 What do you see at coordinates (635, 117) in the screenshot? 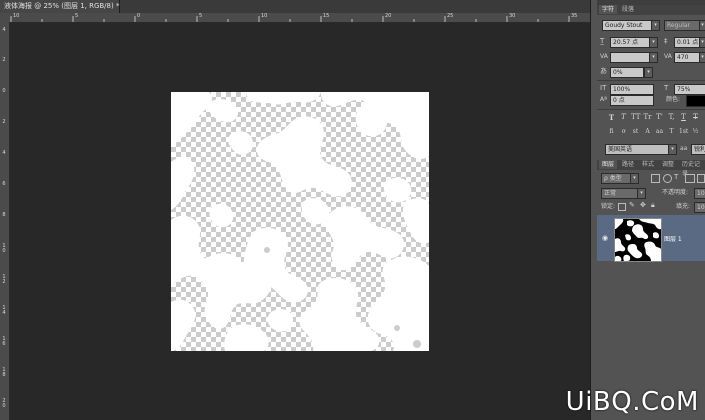
I see `all-caps-button: TT` at bounding box center [635, 117].